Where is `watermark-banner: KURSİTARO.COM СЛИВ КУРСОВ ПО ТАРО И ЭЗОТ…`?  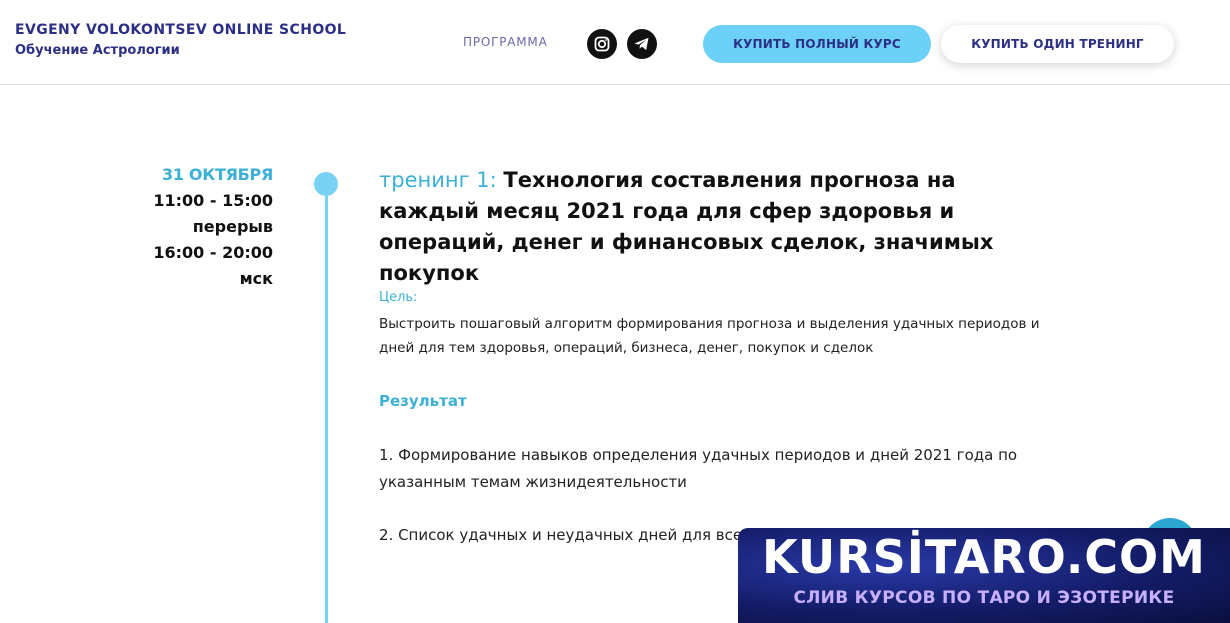
watermark-banner: KURSİTARO.COM СЛИВ КУРСОВ ПО ТАРО И ЭЗОТ… is located at coordinates (984, 575).